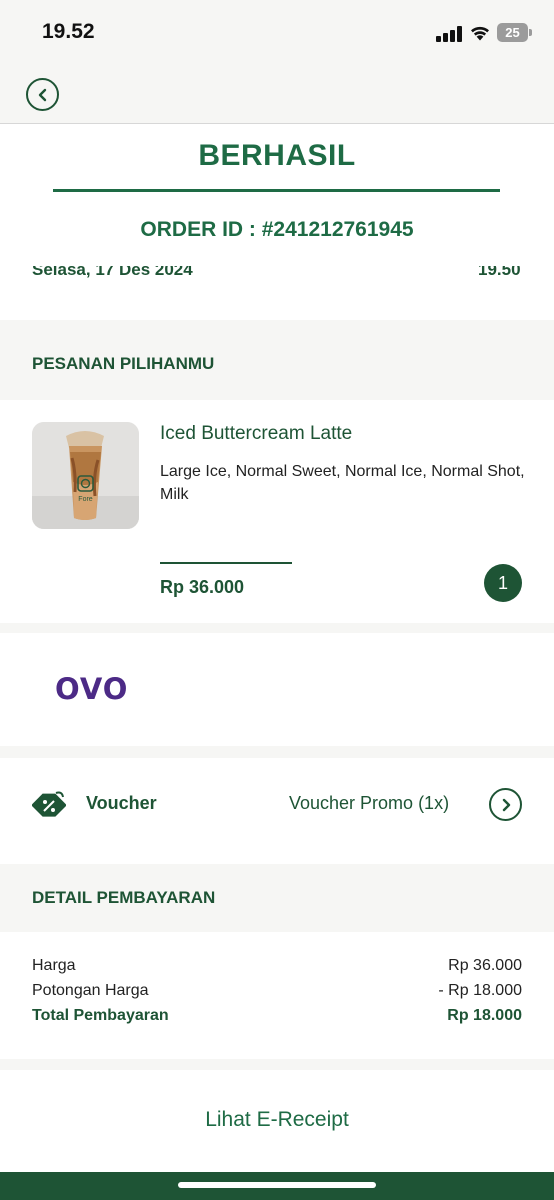 This screenshot has height=1200, width=554. What do you see at coordinates (512, 32) in the screenshot?
I see `battery-icon: 25` at bounding box center [512, 32].